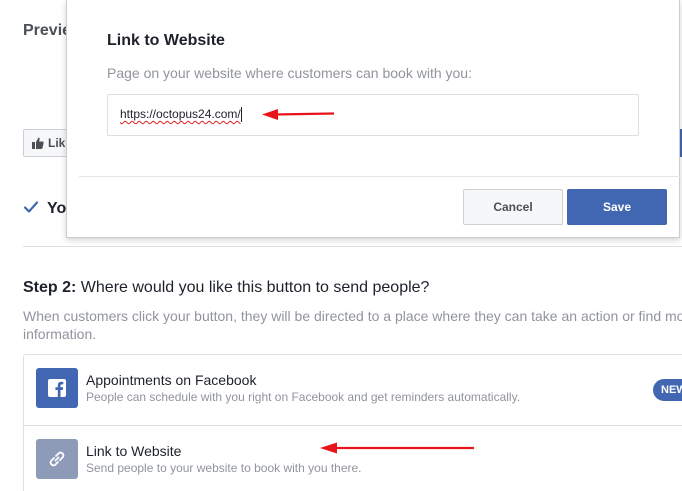  What do you see at coordinates (352, 246) in the screenshot?
I see `section-divider` at bounding box center [352, 246].